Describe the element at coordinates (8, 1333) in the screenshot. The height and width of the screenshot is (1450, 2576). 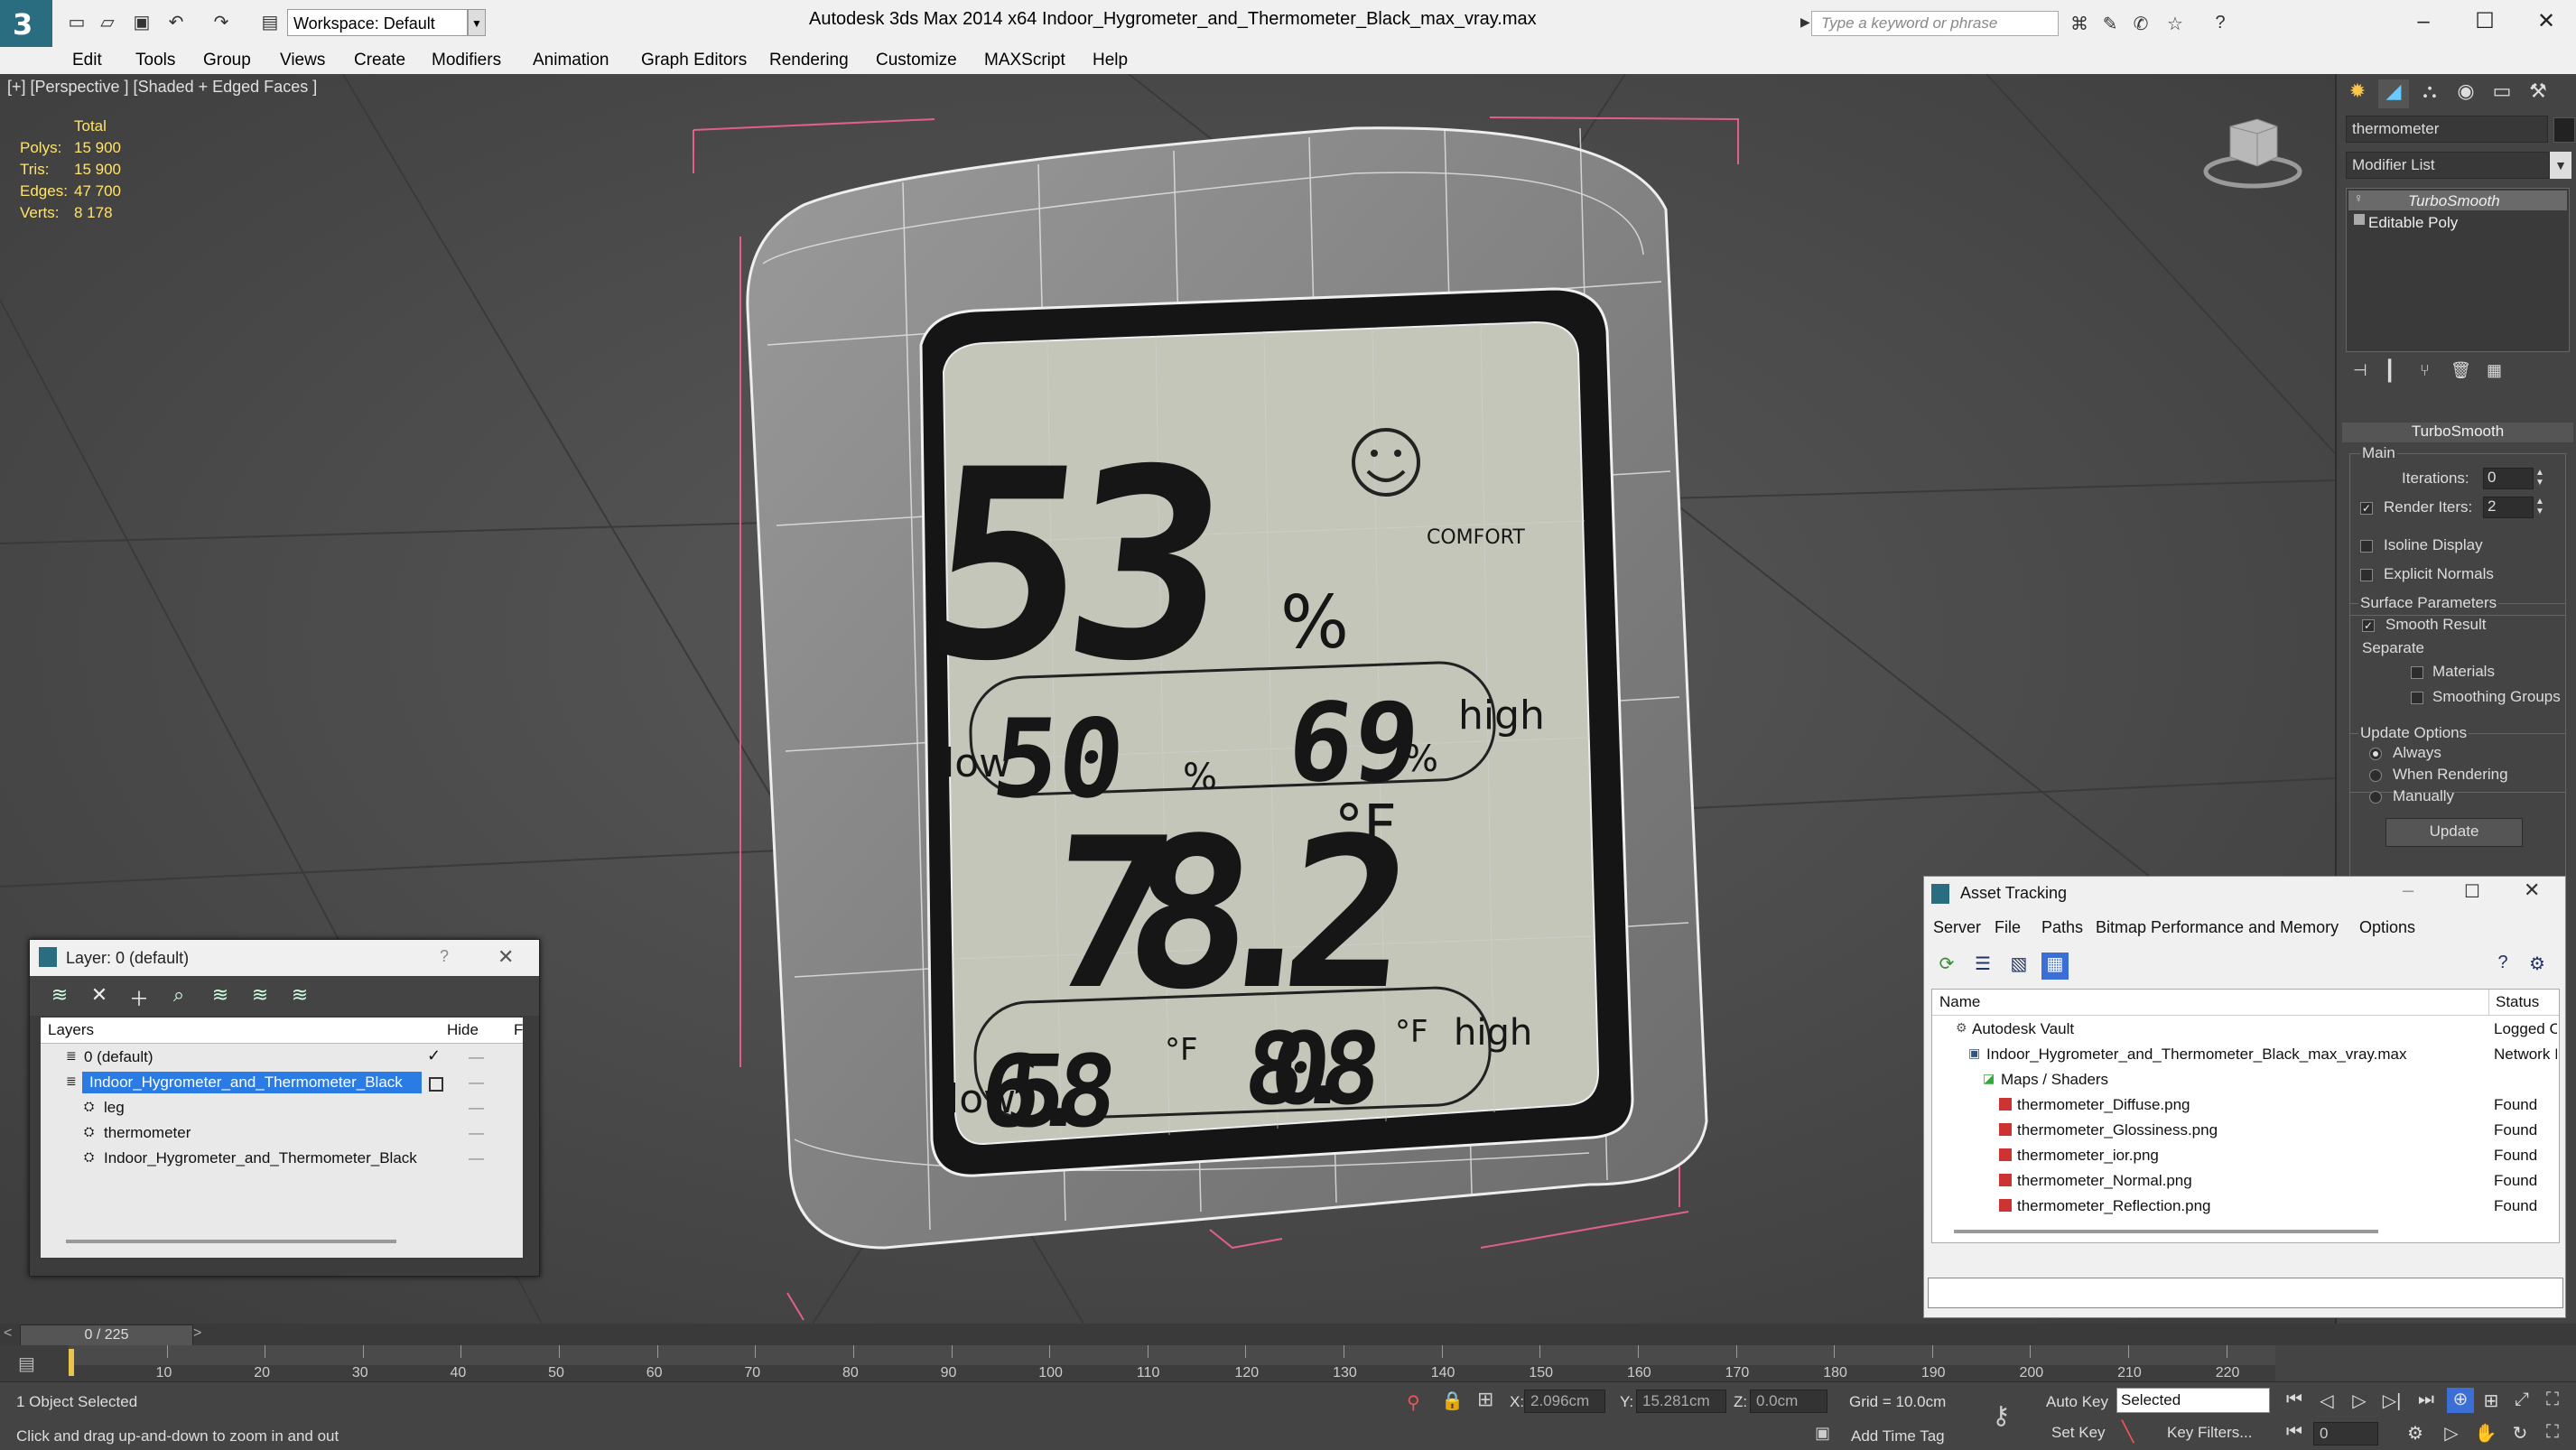
I see `time-slider-prev-icon: <` at that location.